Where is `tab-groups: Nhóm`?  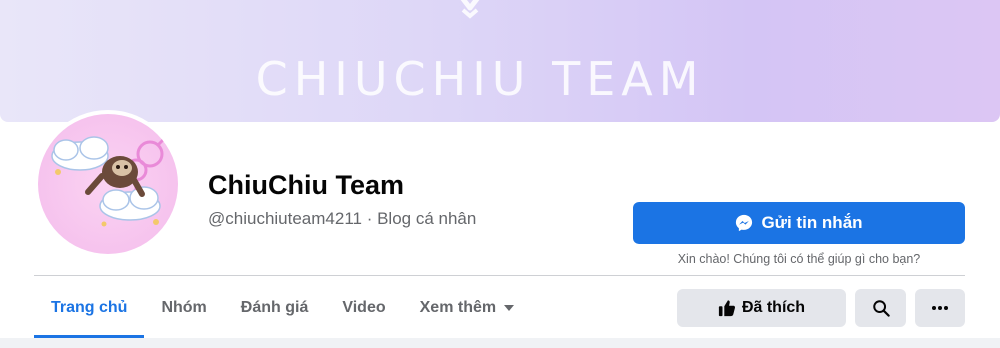 tab-groups: Nhóm is located at coordinates (183, 308).